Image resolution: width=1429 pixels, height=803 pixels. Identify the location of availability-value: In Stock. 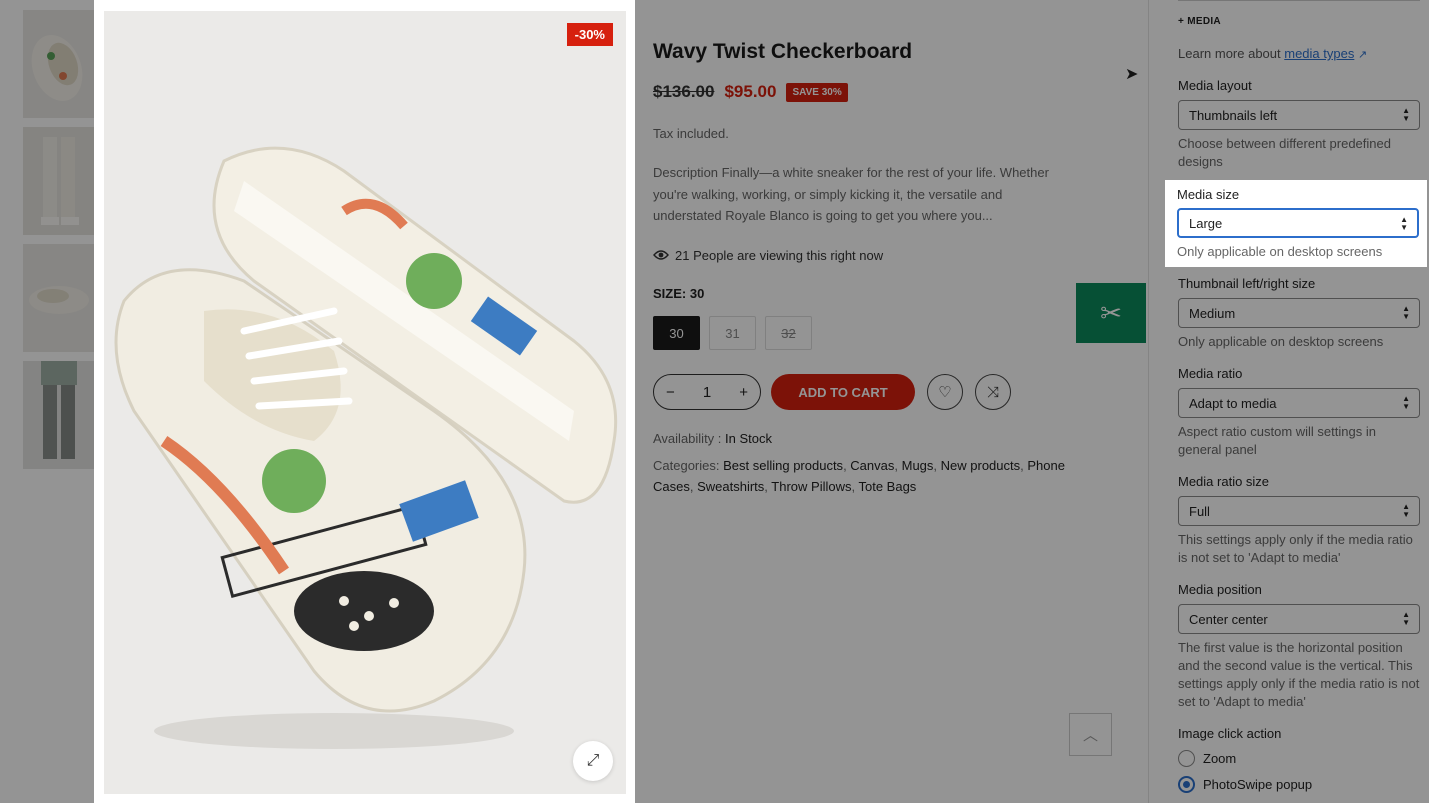
(748, 438).